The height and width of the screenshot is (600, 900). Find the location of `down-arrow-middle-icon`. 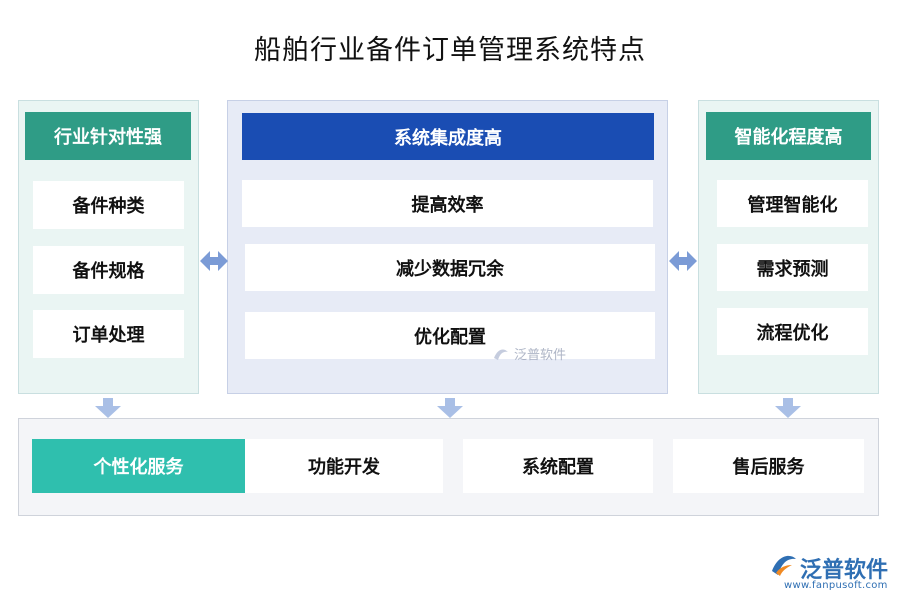

down-arrow-middle-icon is located at coordinates (450, 408).